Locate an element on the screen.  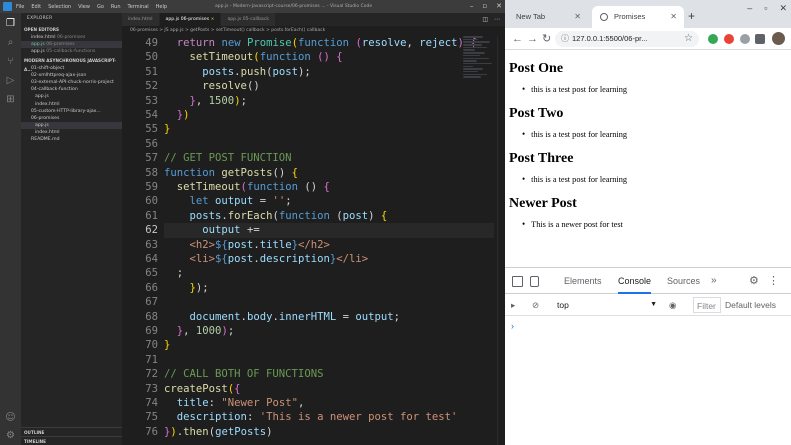
manage-gear-icon: ⚙ is located at coordinates (10, 435).